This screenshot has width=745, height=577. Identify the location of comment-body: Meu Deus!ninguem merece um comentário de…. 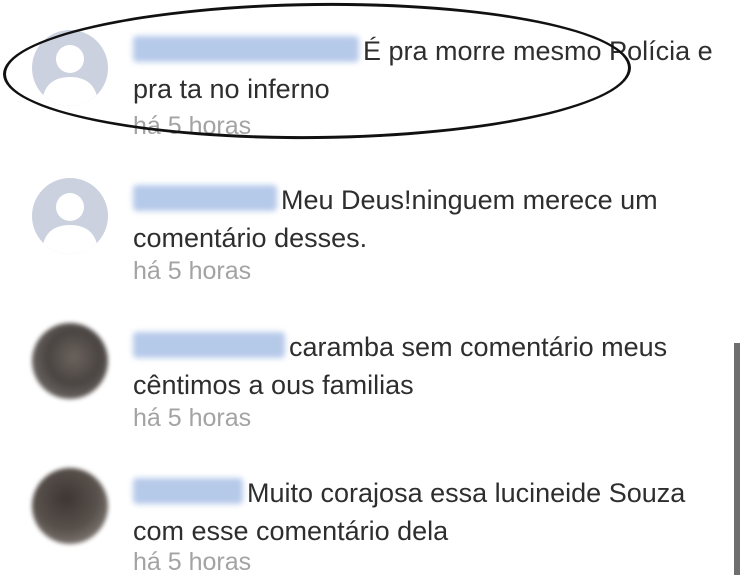
(428, 219).